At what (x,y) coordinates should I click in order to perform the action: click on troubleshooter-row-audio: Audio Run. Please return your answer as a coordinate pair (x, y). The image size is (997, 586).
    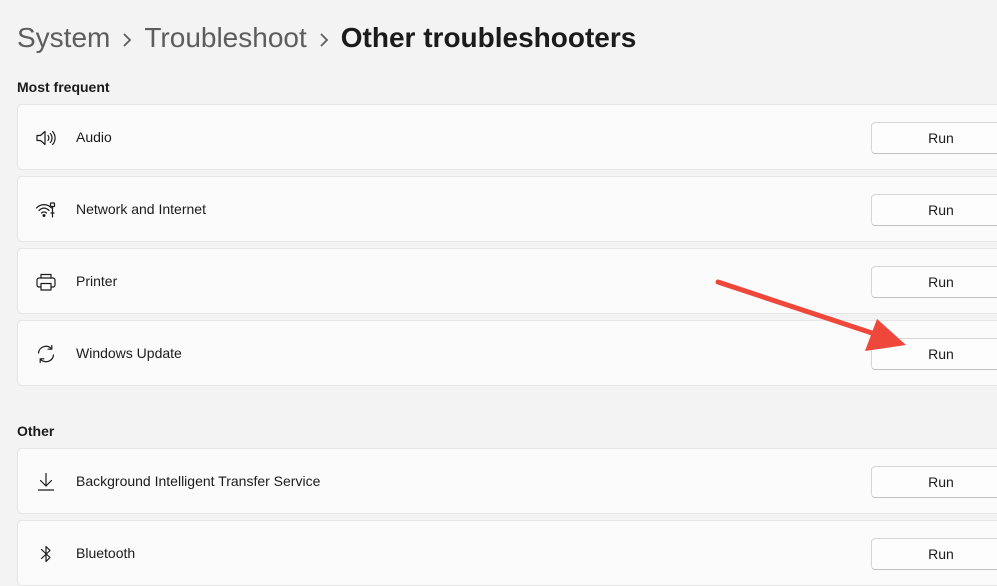
    Looking at the image, I should click on (507, 137).